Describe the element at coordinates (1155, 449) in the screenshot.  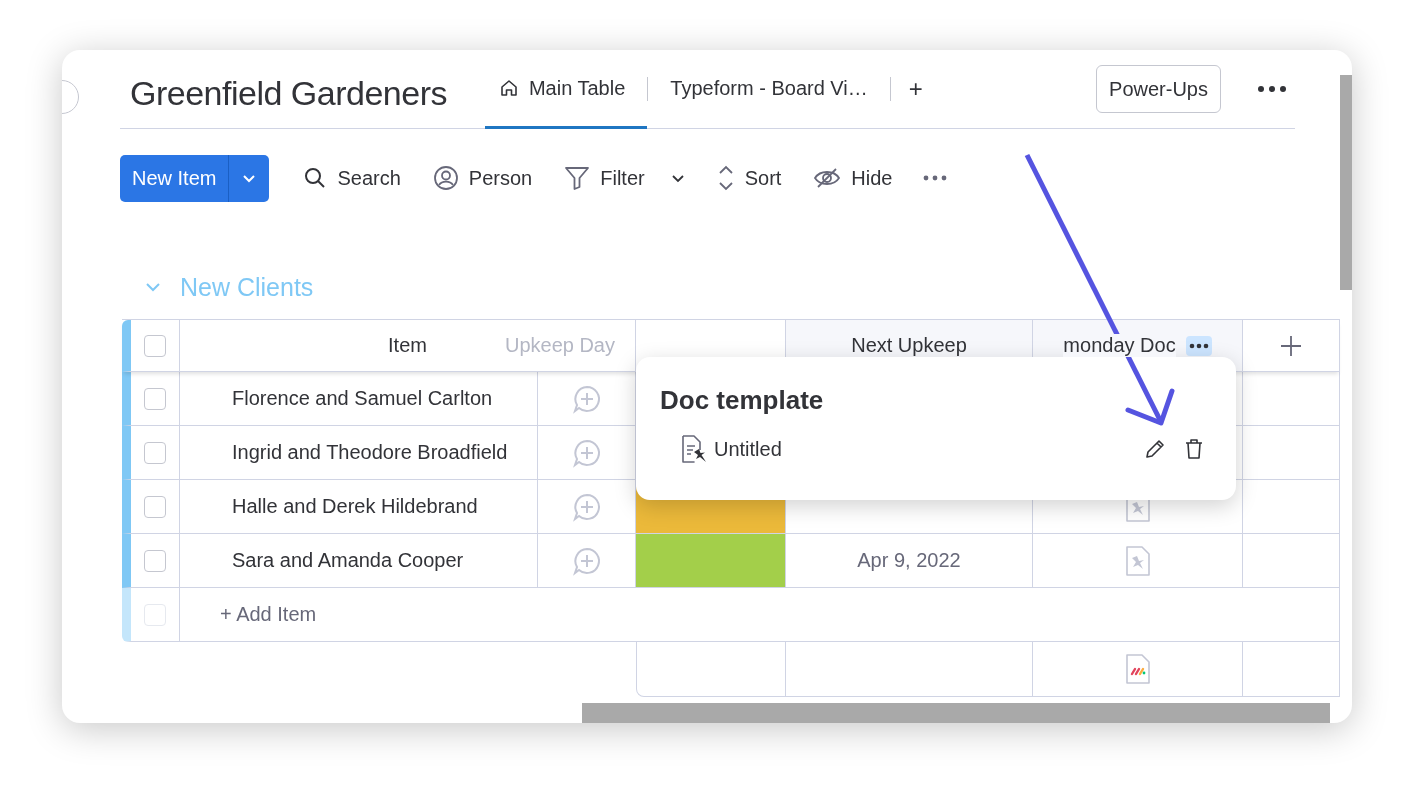
I see `pencil-icon` at that location.